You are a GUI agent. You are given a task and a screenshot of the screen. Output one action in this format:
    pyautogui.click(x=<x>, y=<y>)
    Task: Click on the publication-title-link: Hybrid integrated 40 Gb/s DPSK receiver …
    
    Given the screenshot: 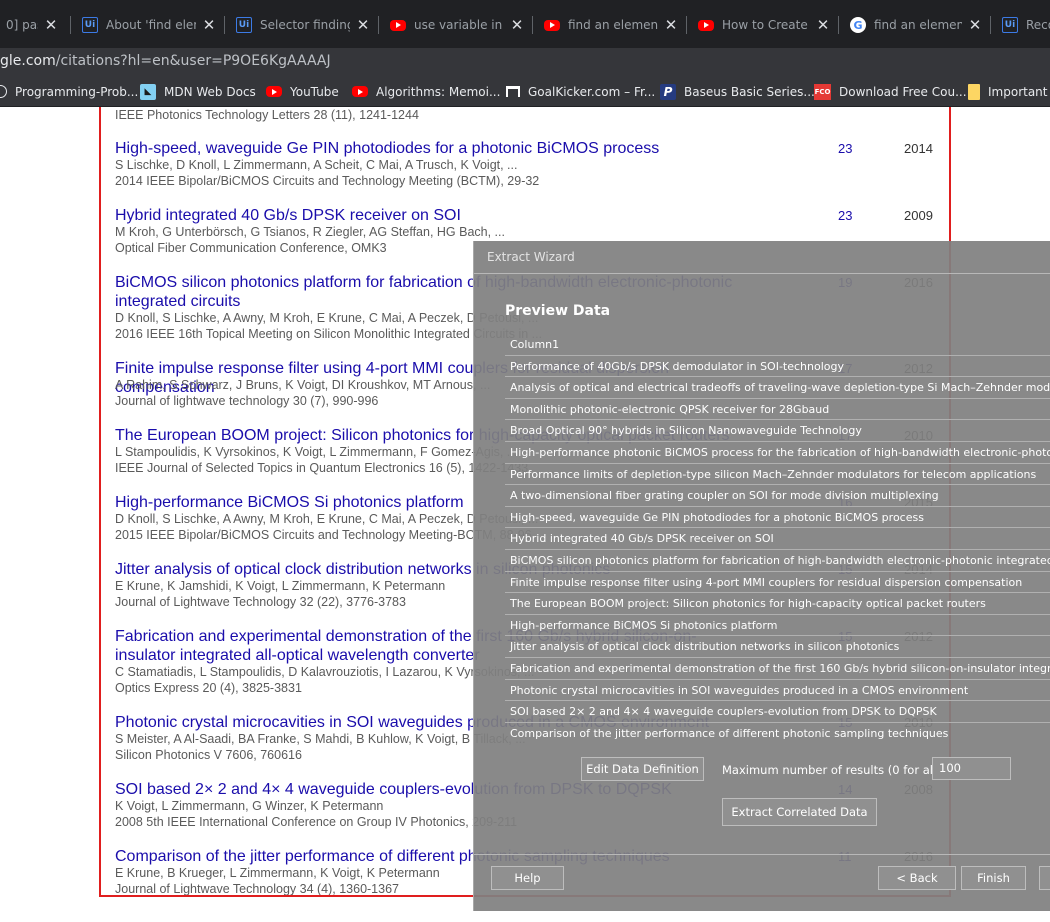 What is the action you would take?
    pyautogui.click(x=435, y=215)
    